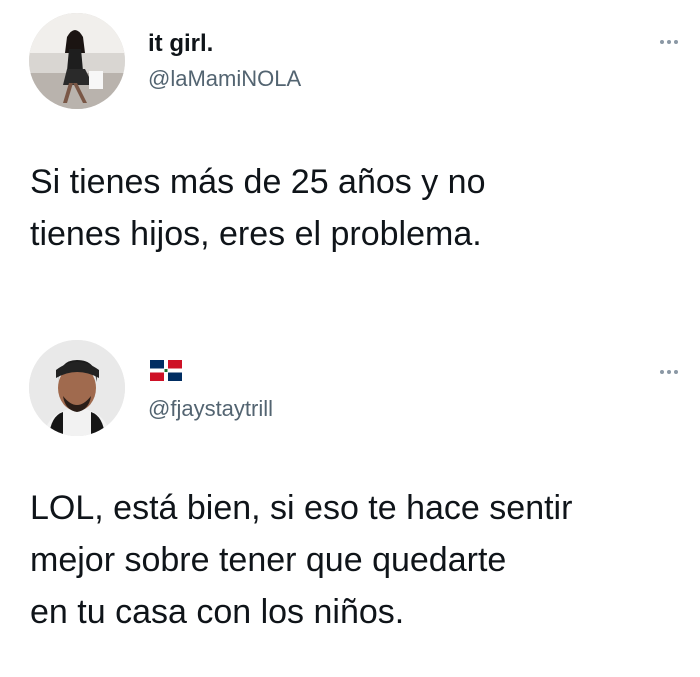 This screenshot has width=700, height=677. I want to click on dominican-republic-flag-icon, so click(166, 370).